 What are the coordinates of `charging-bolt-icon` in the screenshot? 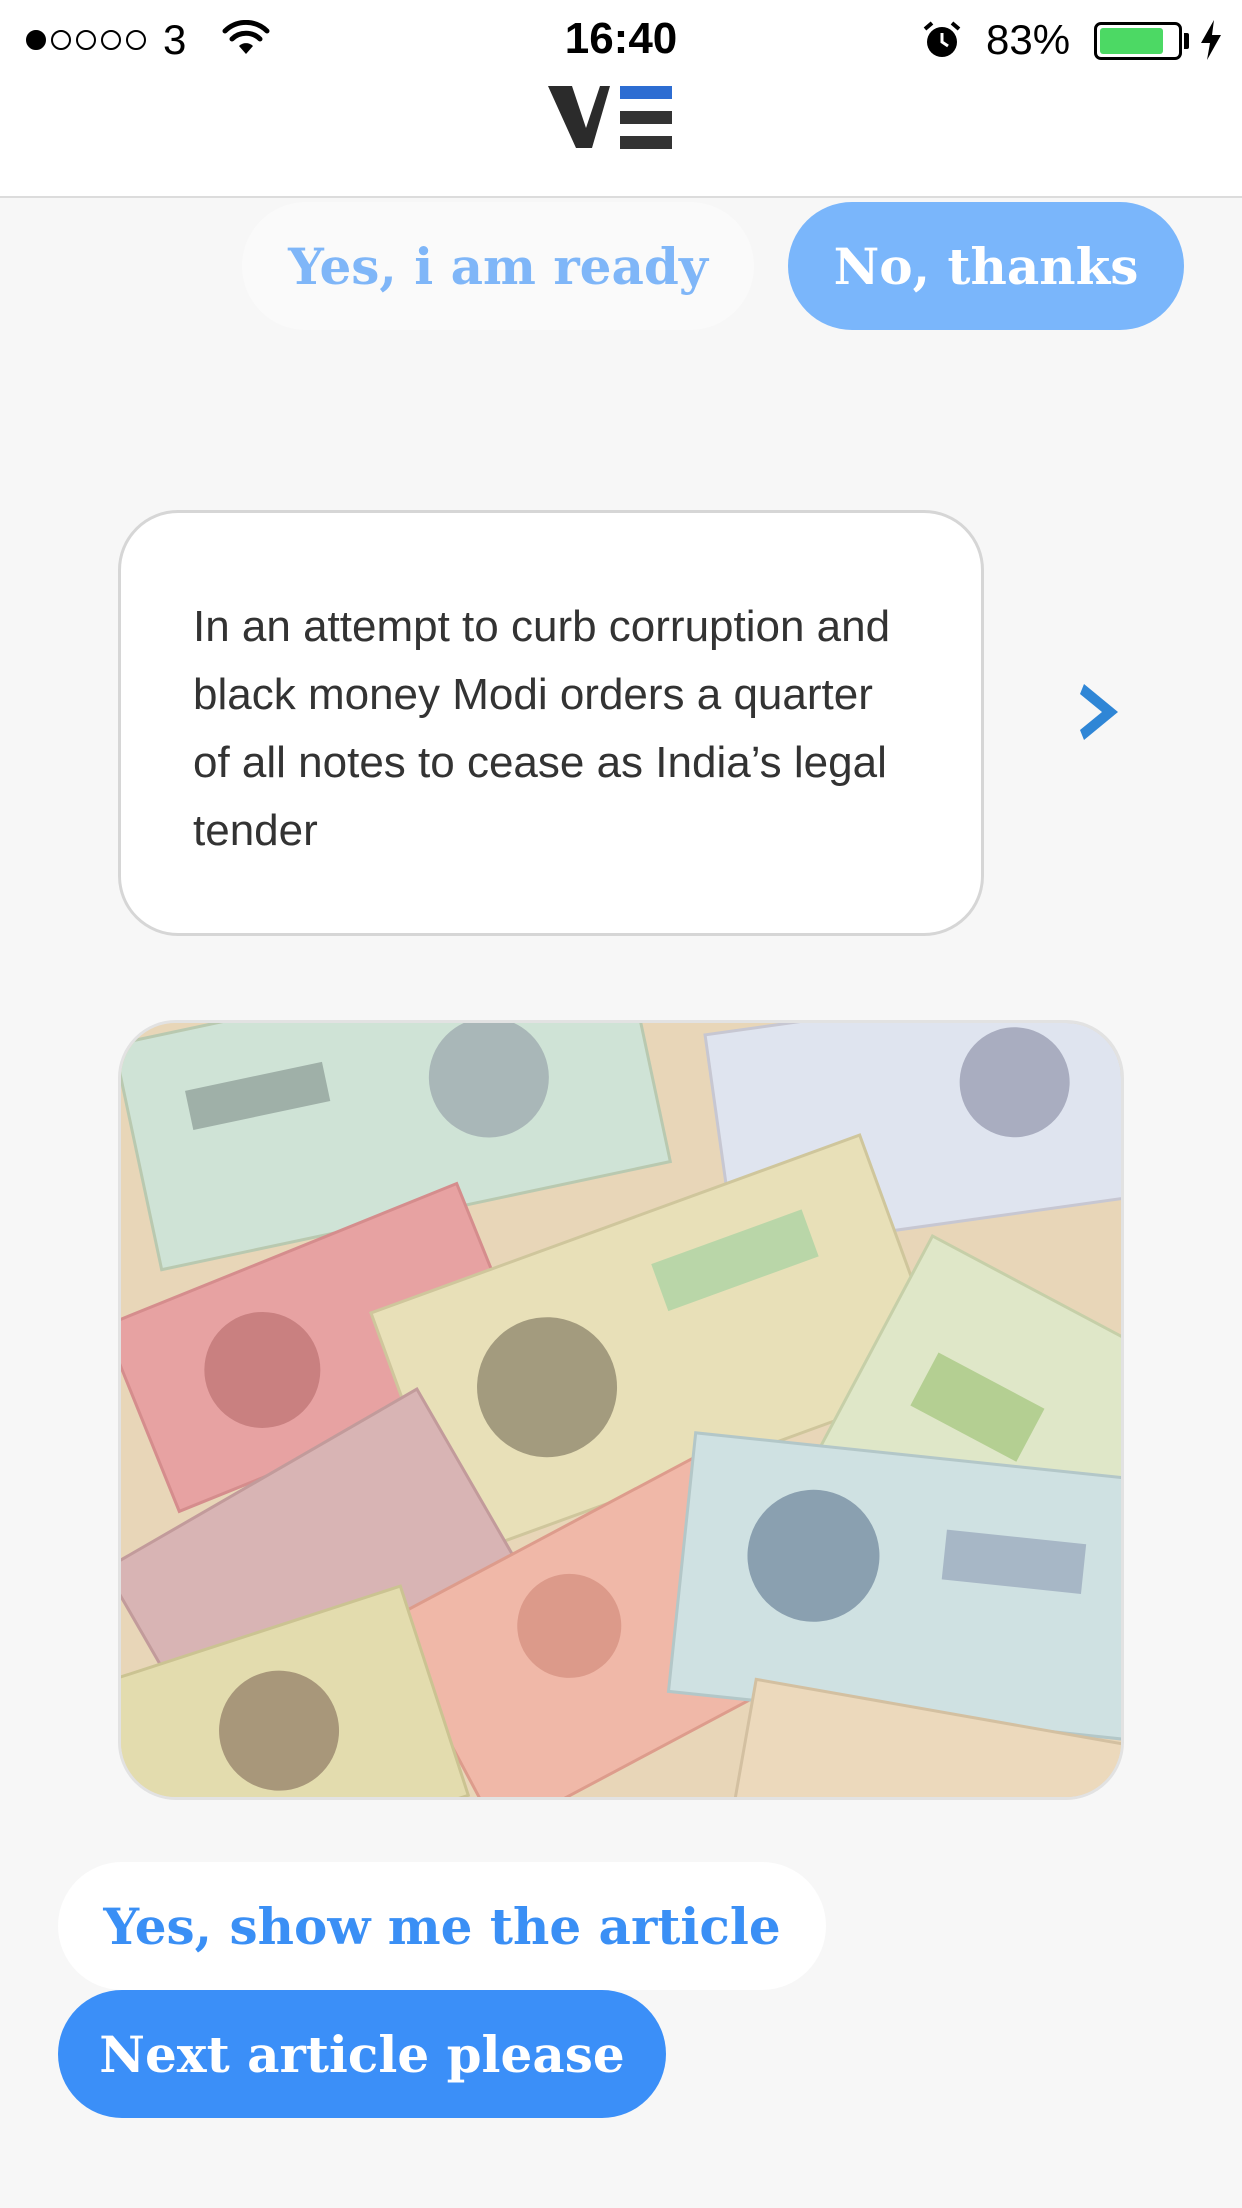 It's located at (1211, 40).